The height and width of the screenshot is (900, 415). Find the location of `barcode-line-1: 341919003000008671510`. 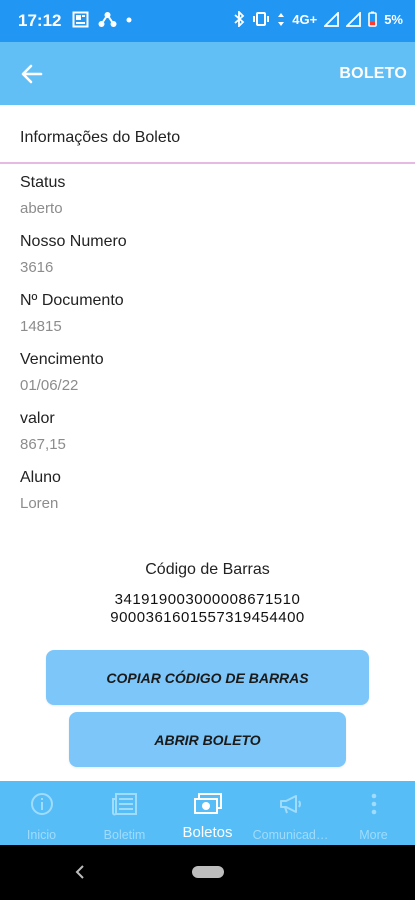

barcode-line-1: 341919003000008671510 is located at coordinates (207, 599).